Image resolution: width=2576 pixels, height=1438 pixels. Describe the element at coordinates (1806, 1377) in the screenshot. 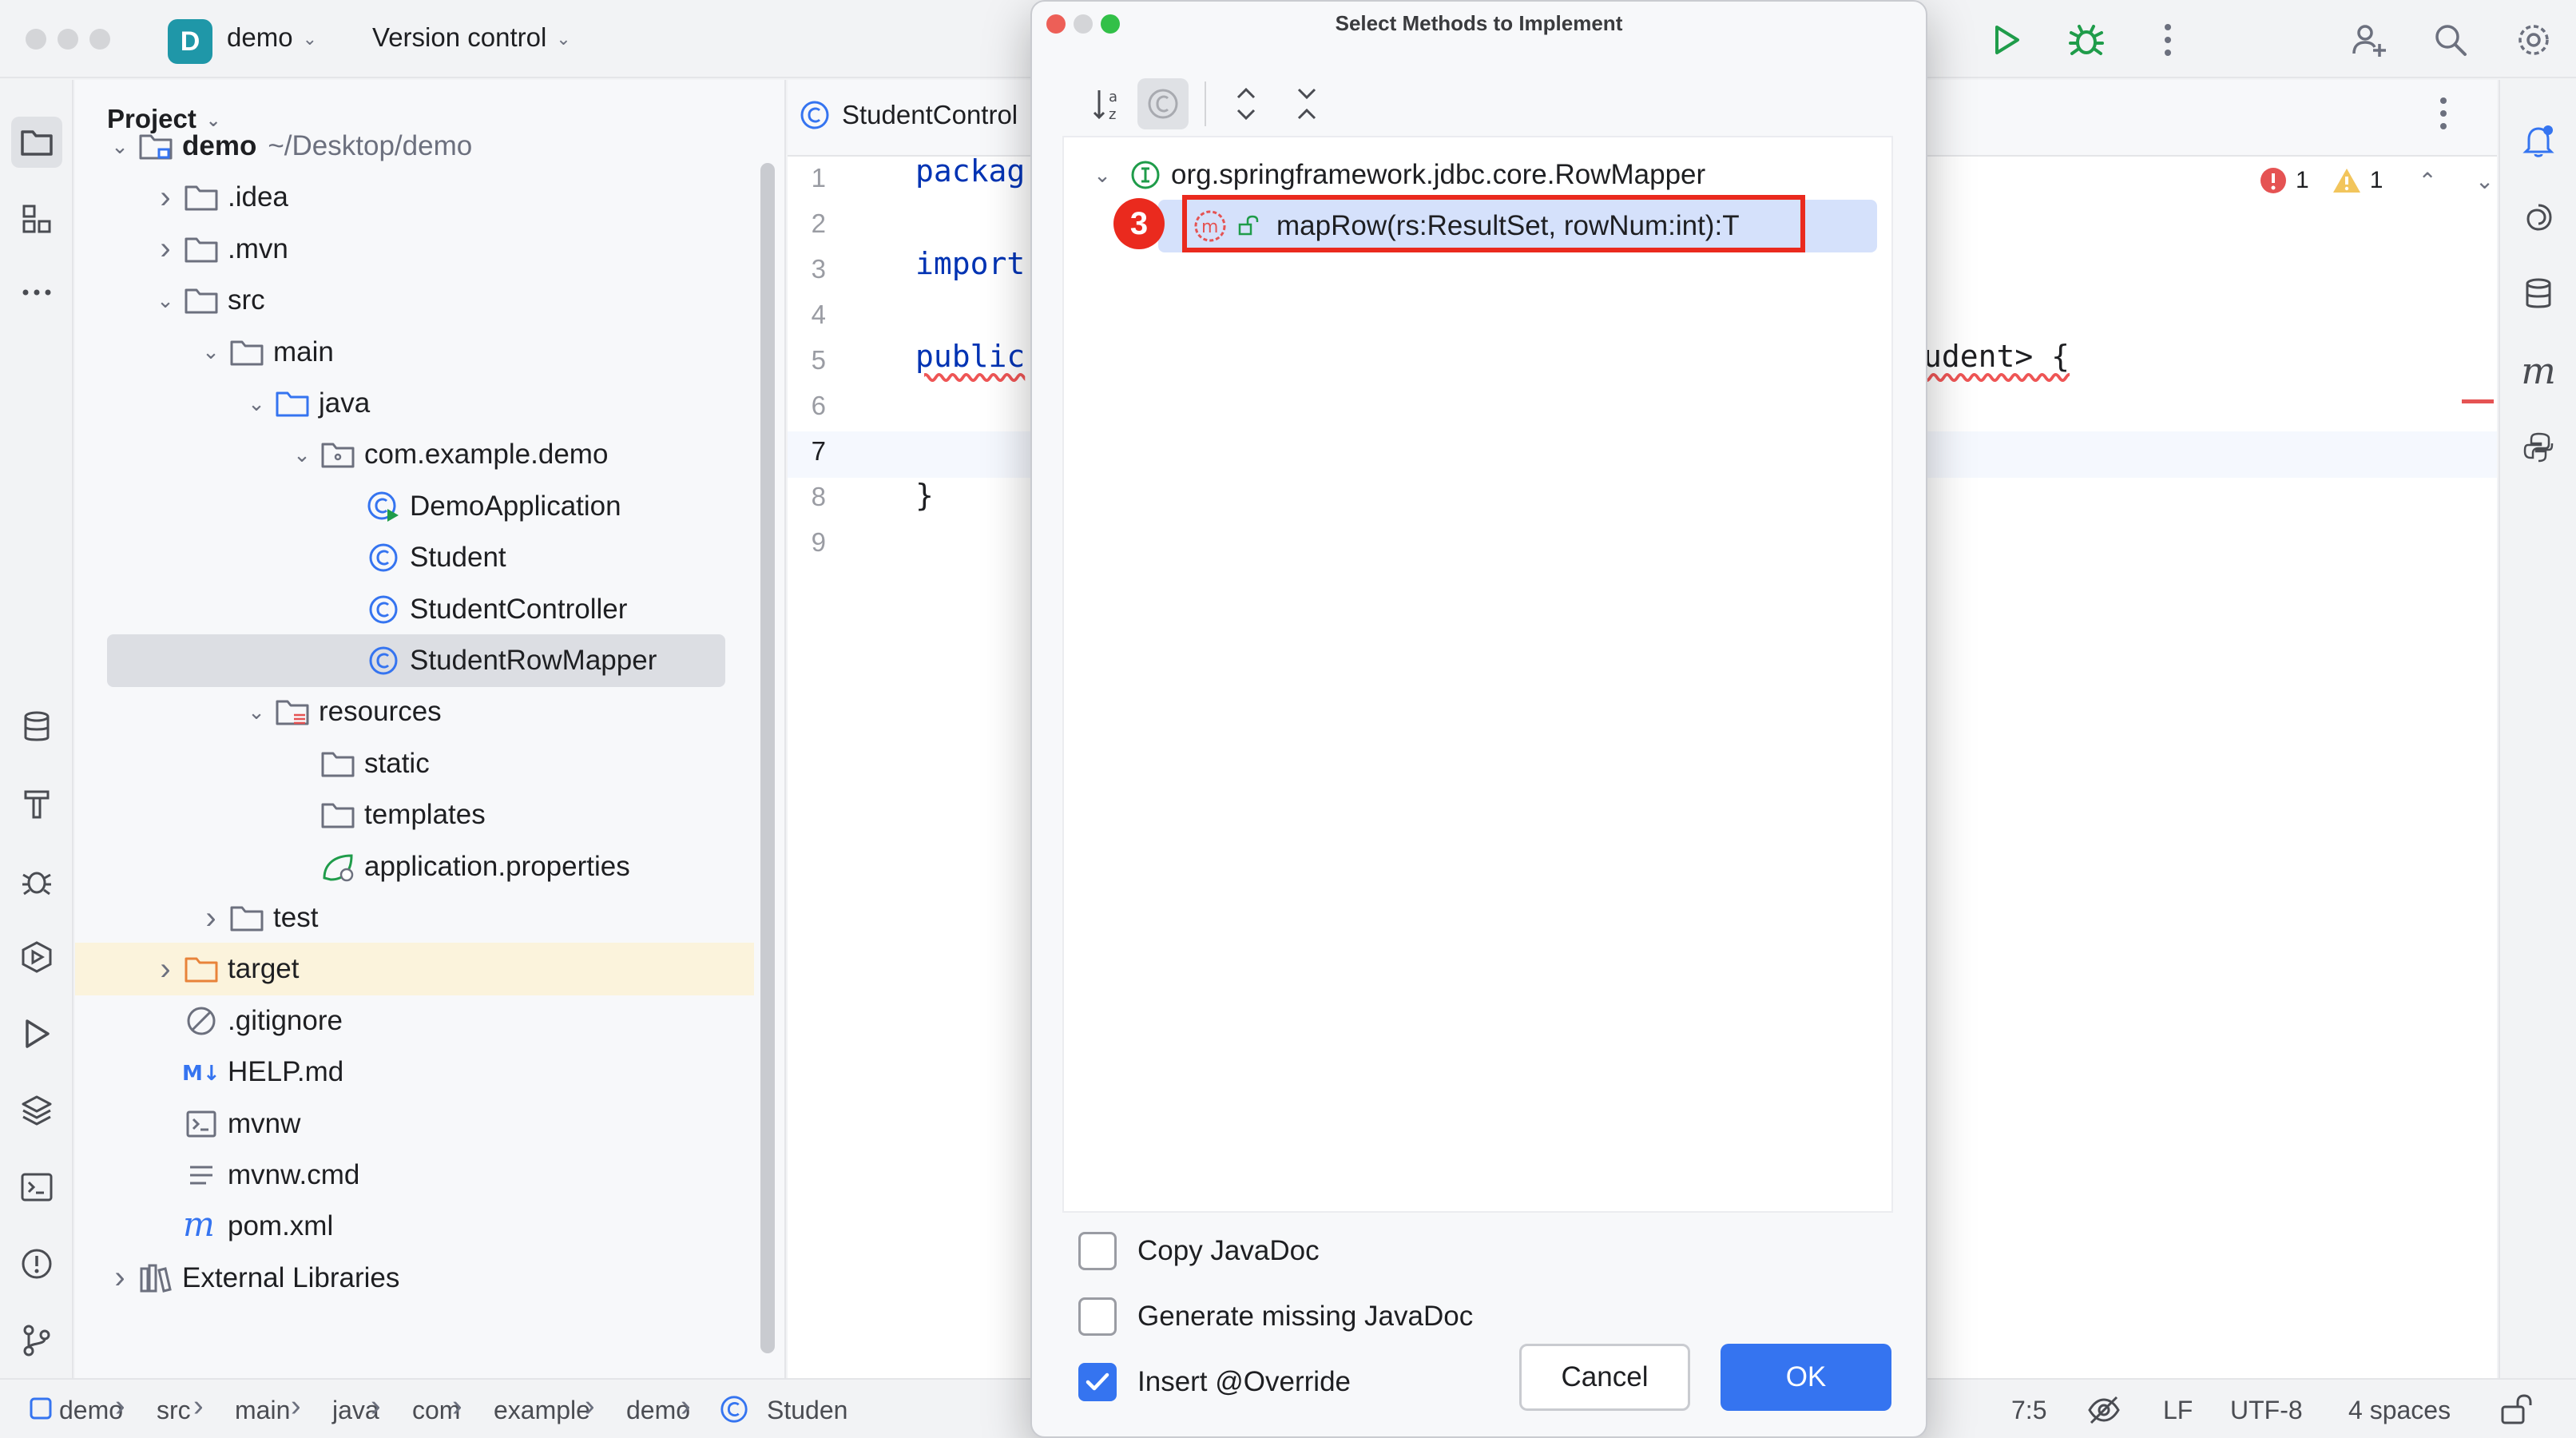

I see `ok-button: OK` at that location.